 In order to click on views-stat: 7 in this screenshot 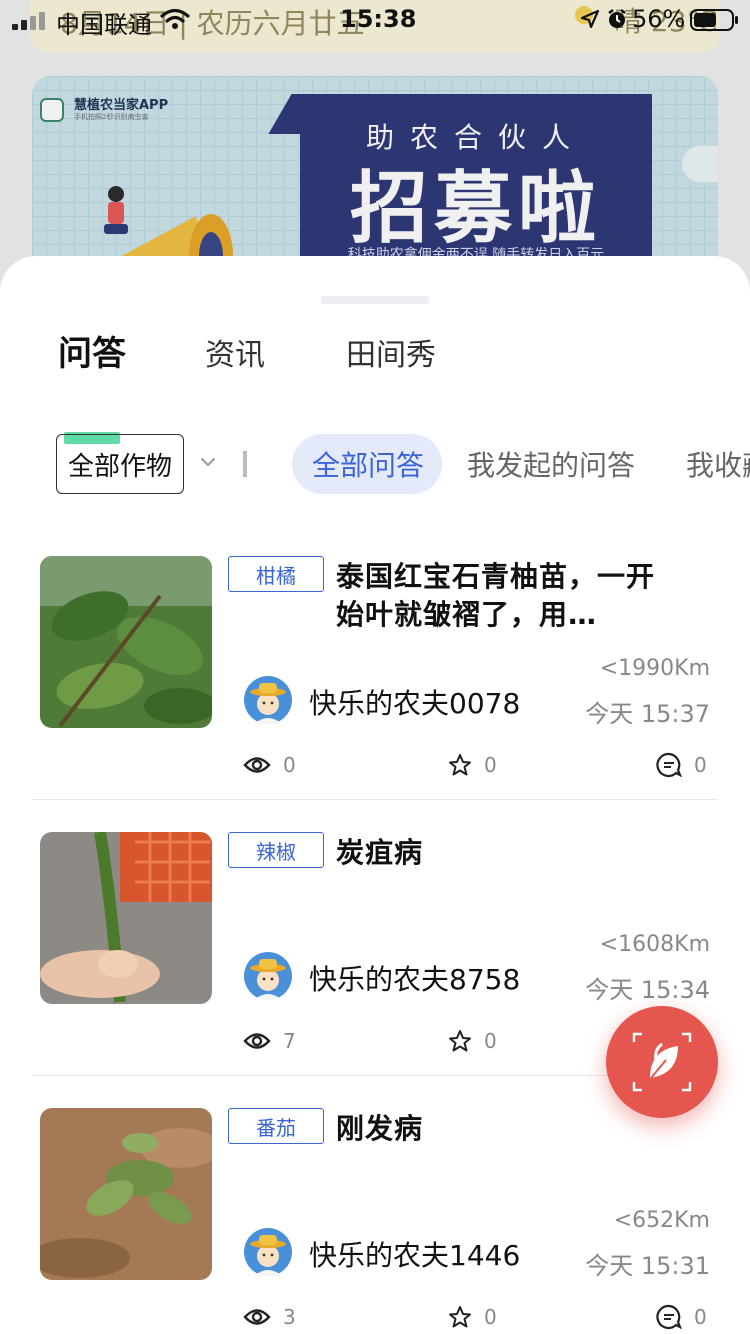, I will do `click(269, 1041)`.